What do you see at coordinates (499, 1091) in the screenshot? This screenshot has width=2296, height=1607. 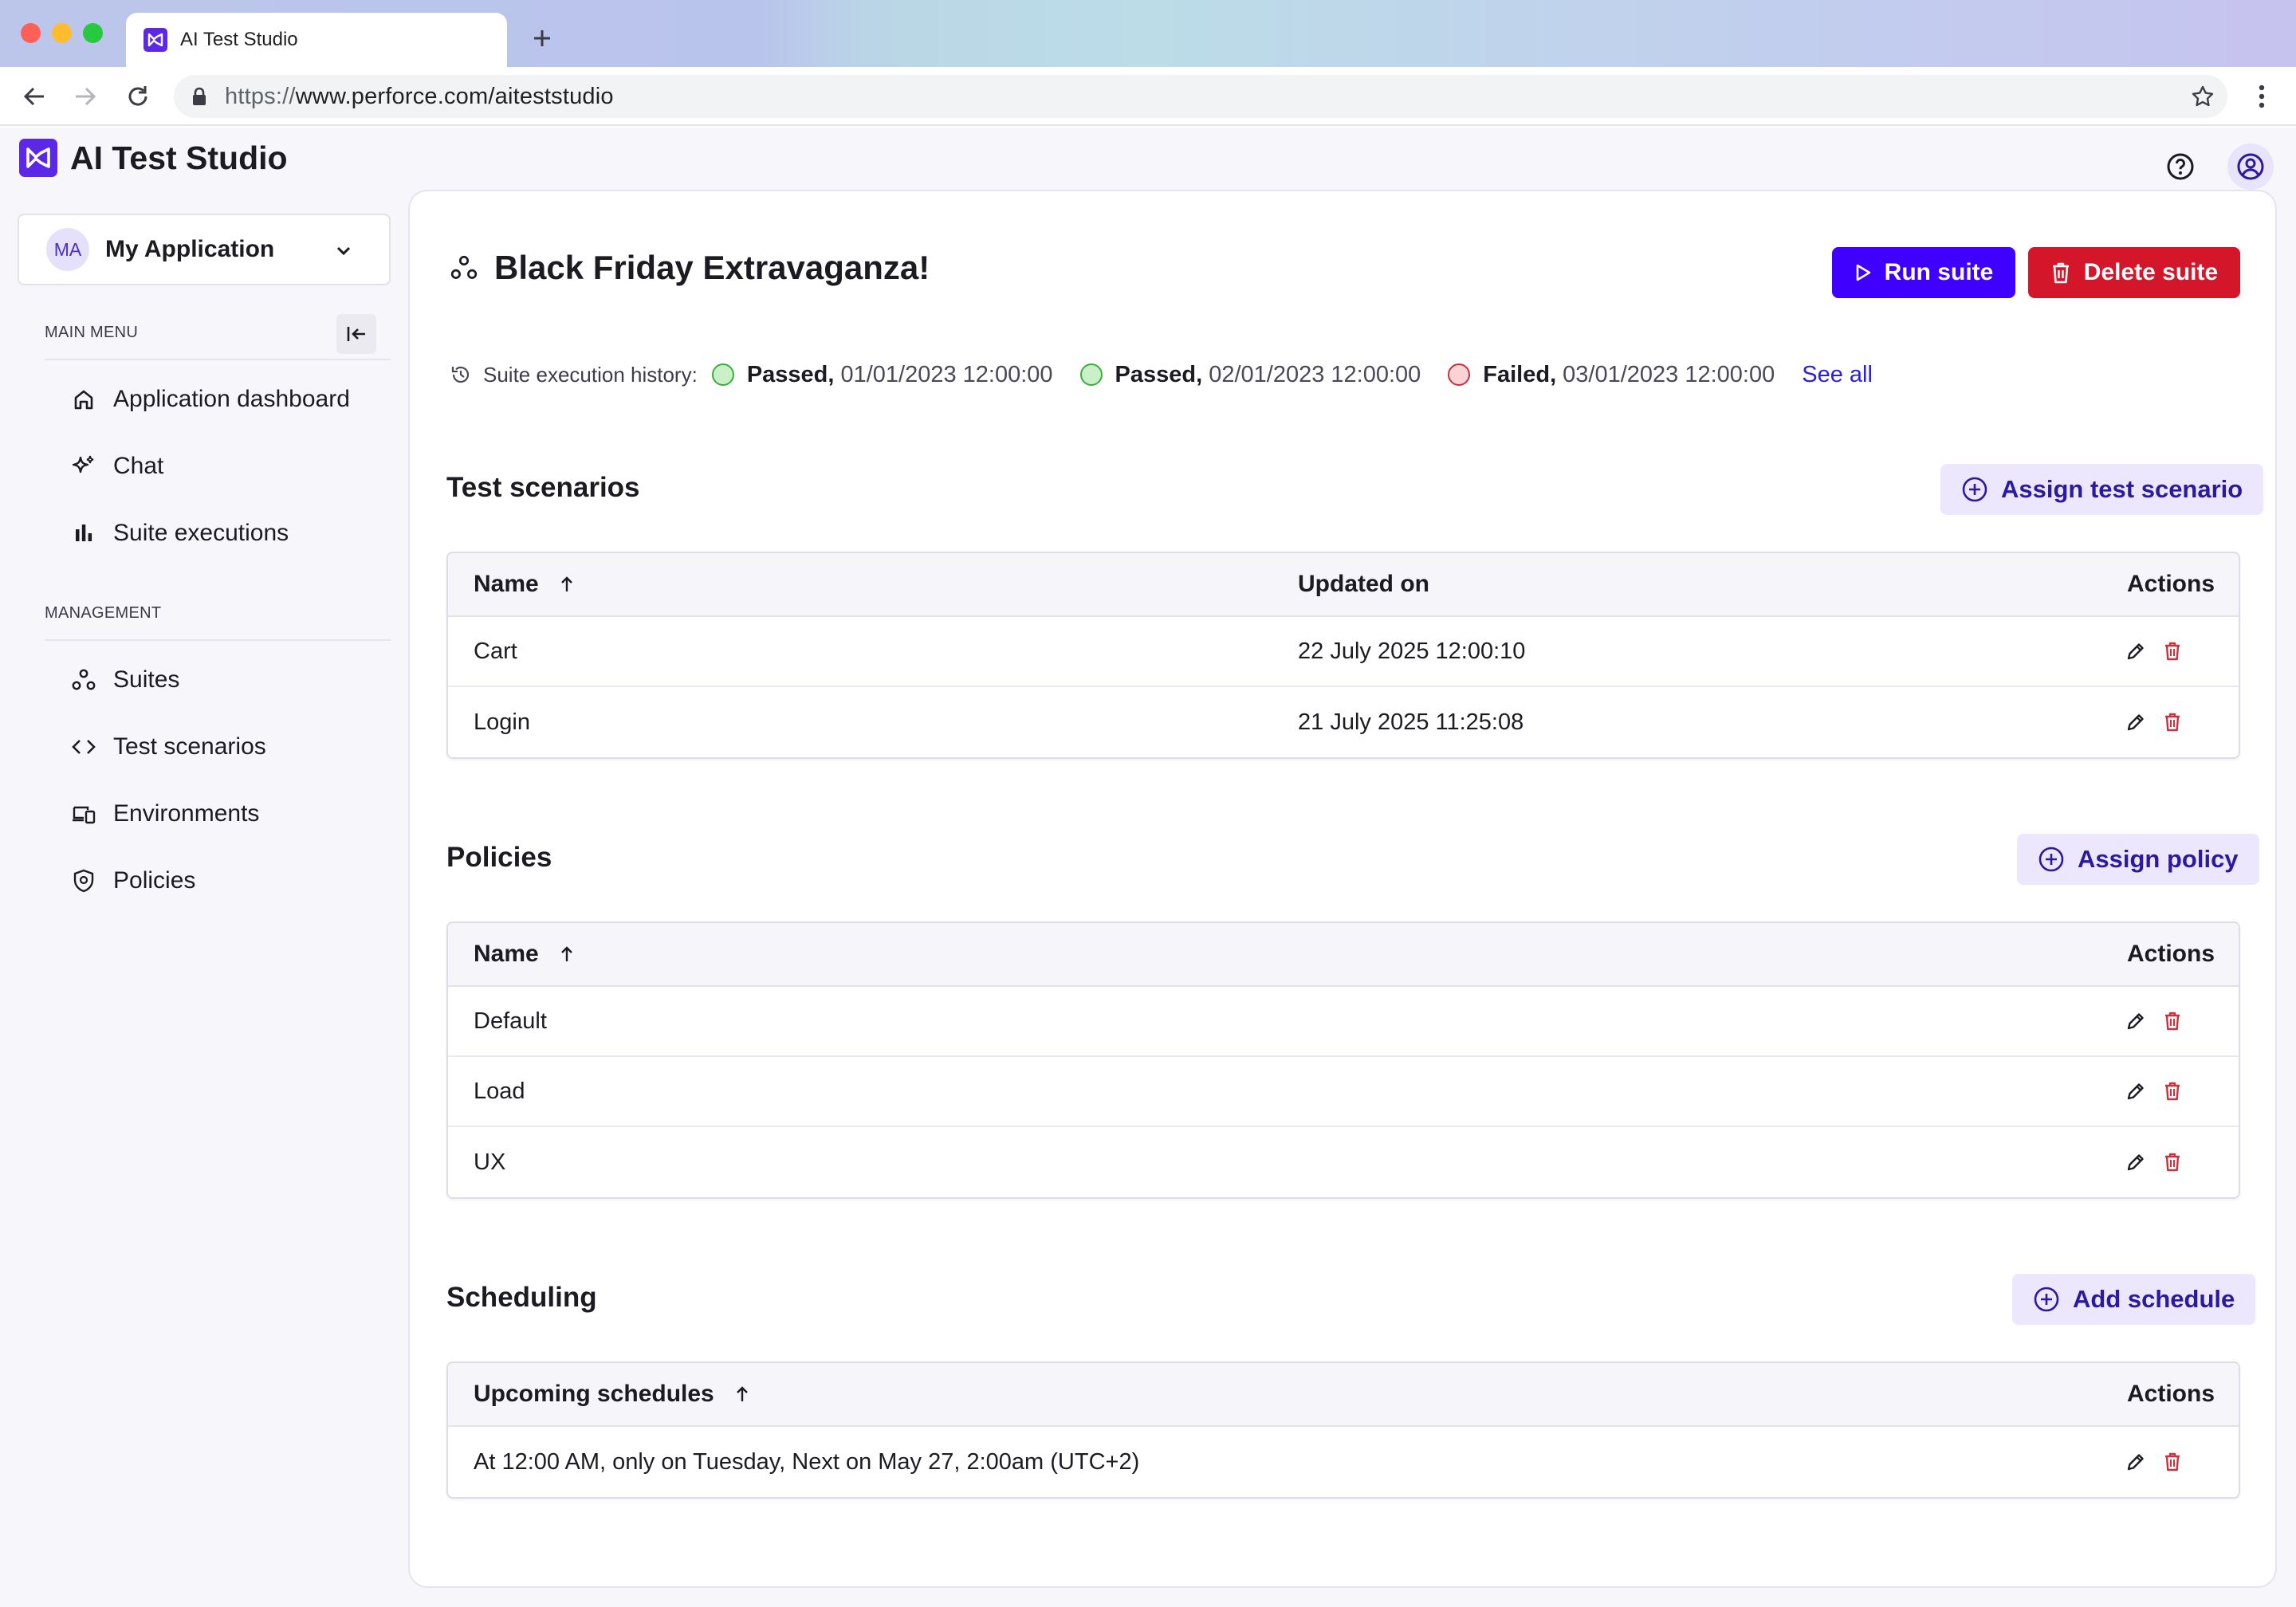 I see `cell-name: Load` at bounding box center [499, 1091].